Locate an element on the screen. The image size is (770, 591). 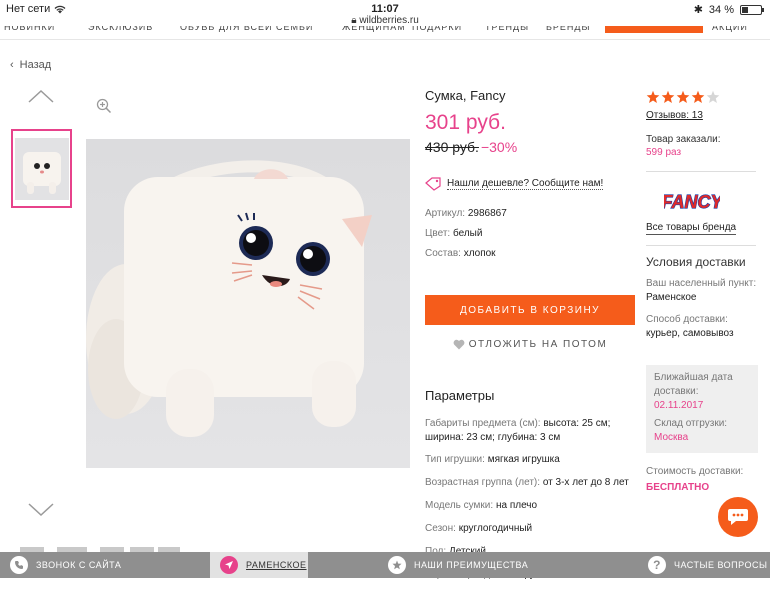
prop-composition: Состав: хлопок is located at coordinates (531, 253).